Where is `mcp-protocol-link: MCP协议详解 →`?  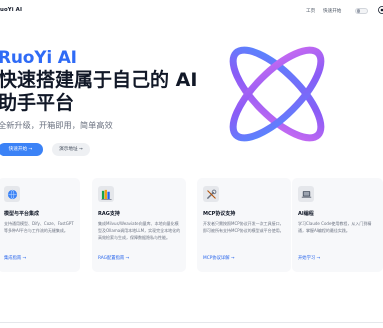
mcp-protocol-link: MCP协议详解 → is located at coordinates (218, 258).